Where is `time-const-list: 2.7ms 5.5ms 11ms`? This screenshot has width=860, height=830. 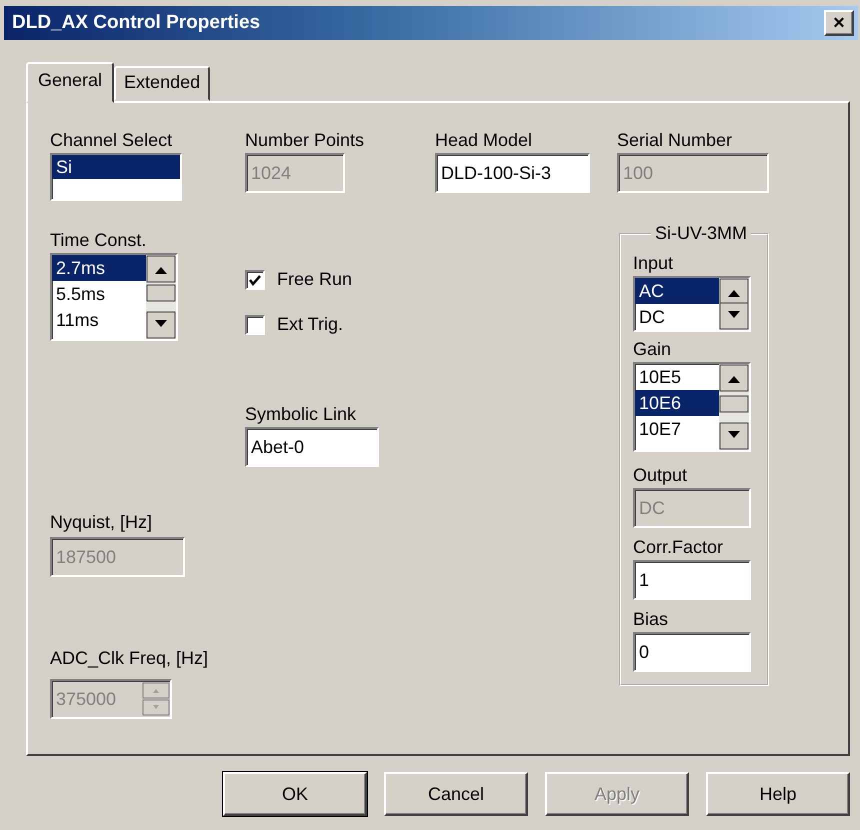 time-const-list: 2.7ms 5.5ms 11ms is located at coordinates (114, 297).